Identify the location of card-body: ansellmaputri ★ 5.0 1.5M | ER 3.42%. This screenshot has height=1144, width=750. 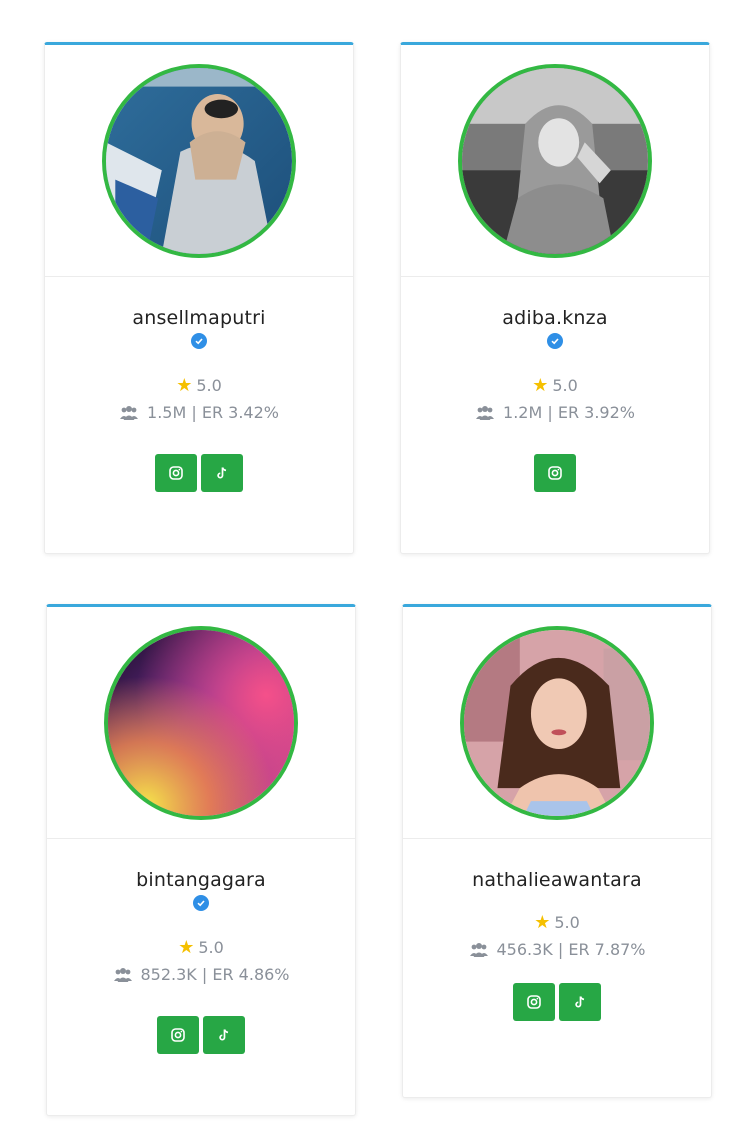
(199, 384).